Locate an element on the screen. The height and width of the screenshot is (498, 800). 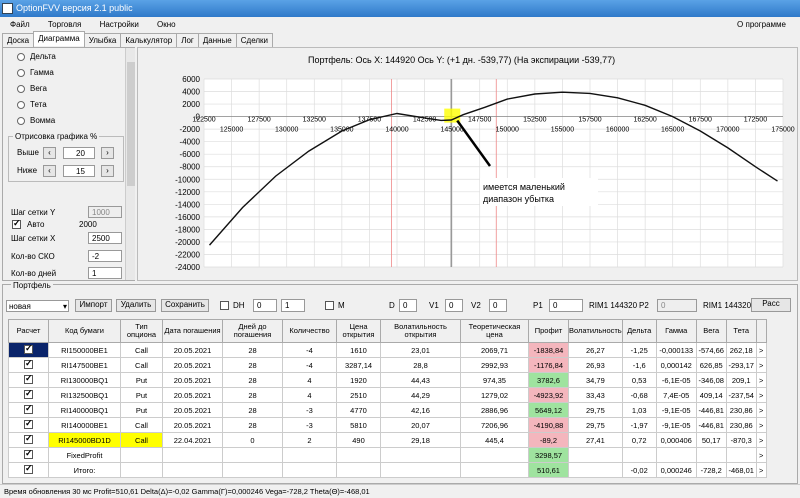
column-header: Цена открытия is located at coordinates (358, 331).